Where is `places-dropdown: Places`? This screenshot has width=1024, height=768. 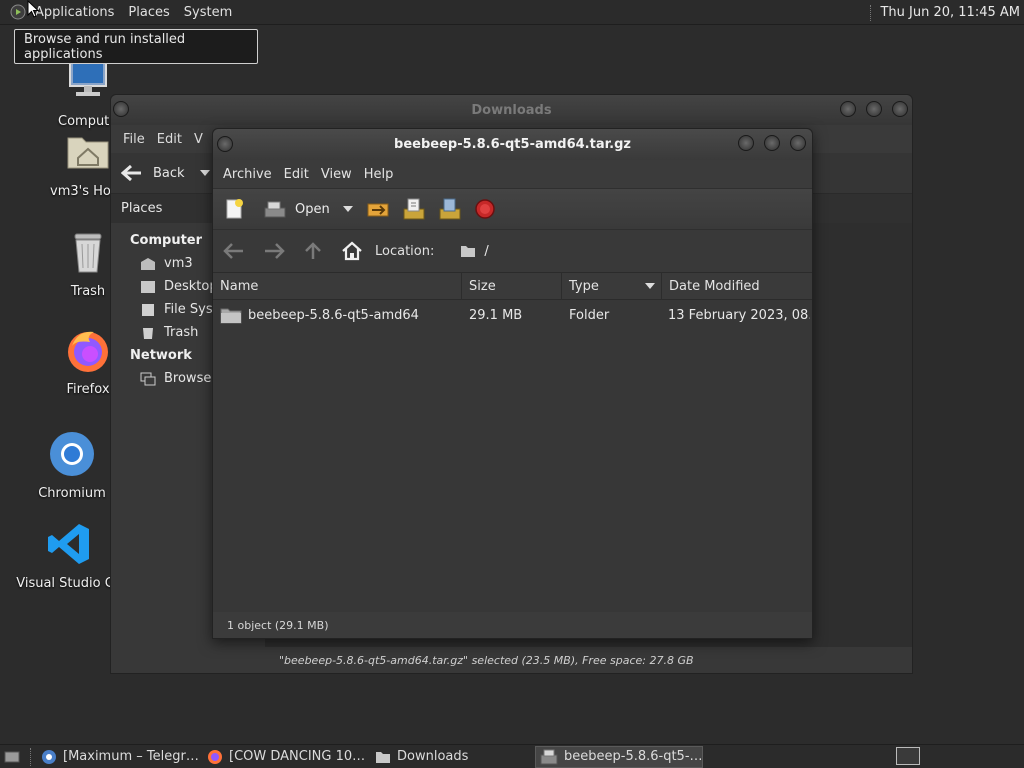
places-dropdown: Places is located at coordinates (136, 208).